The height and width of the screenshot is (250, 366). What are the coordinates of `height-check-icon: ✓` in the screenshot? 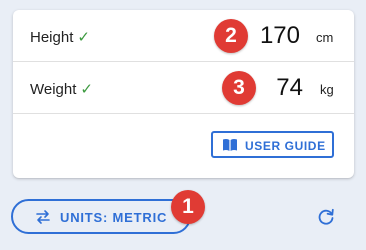 It's located at (83, 37).